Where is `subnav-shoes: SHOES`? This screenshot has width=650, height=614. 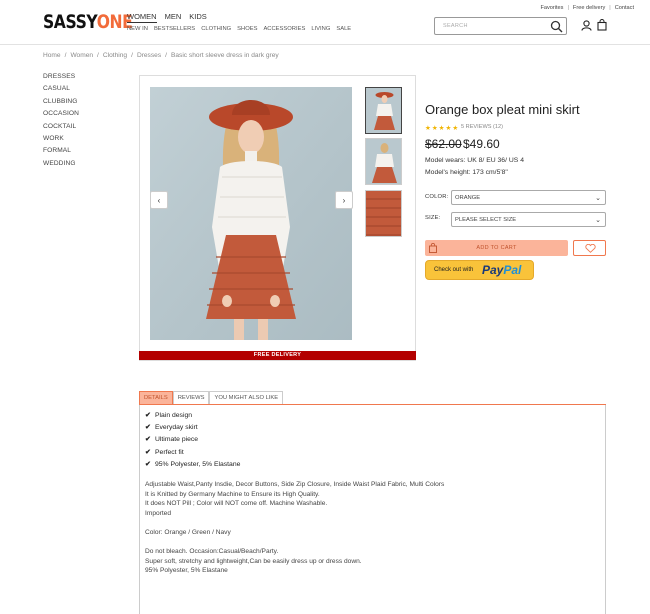 subnav-shoes: SHOES is located at coordinates (247, 29).